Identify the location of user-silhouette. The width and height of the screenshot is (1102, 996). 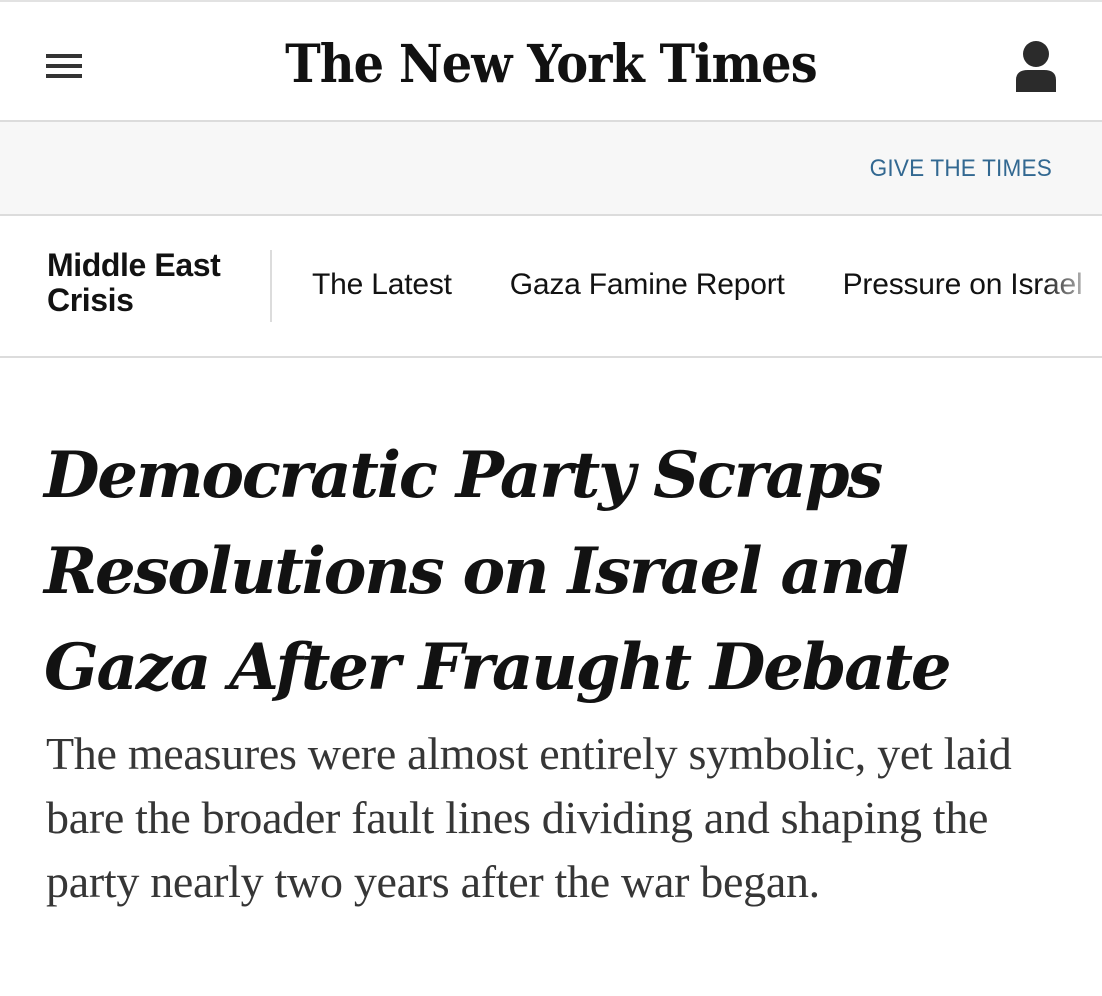
(1036, 66).